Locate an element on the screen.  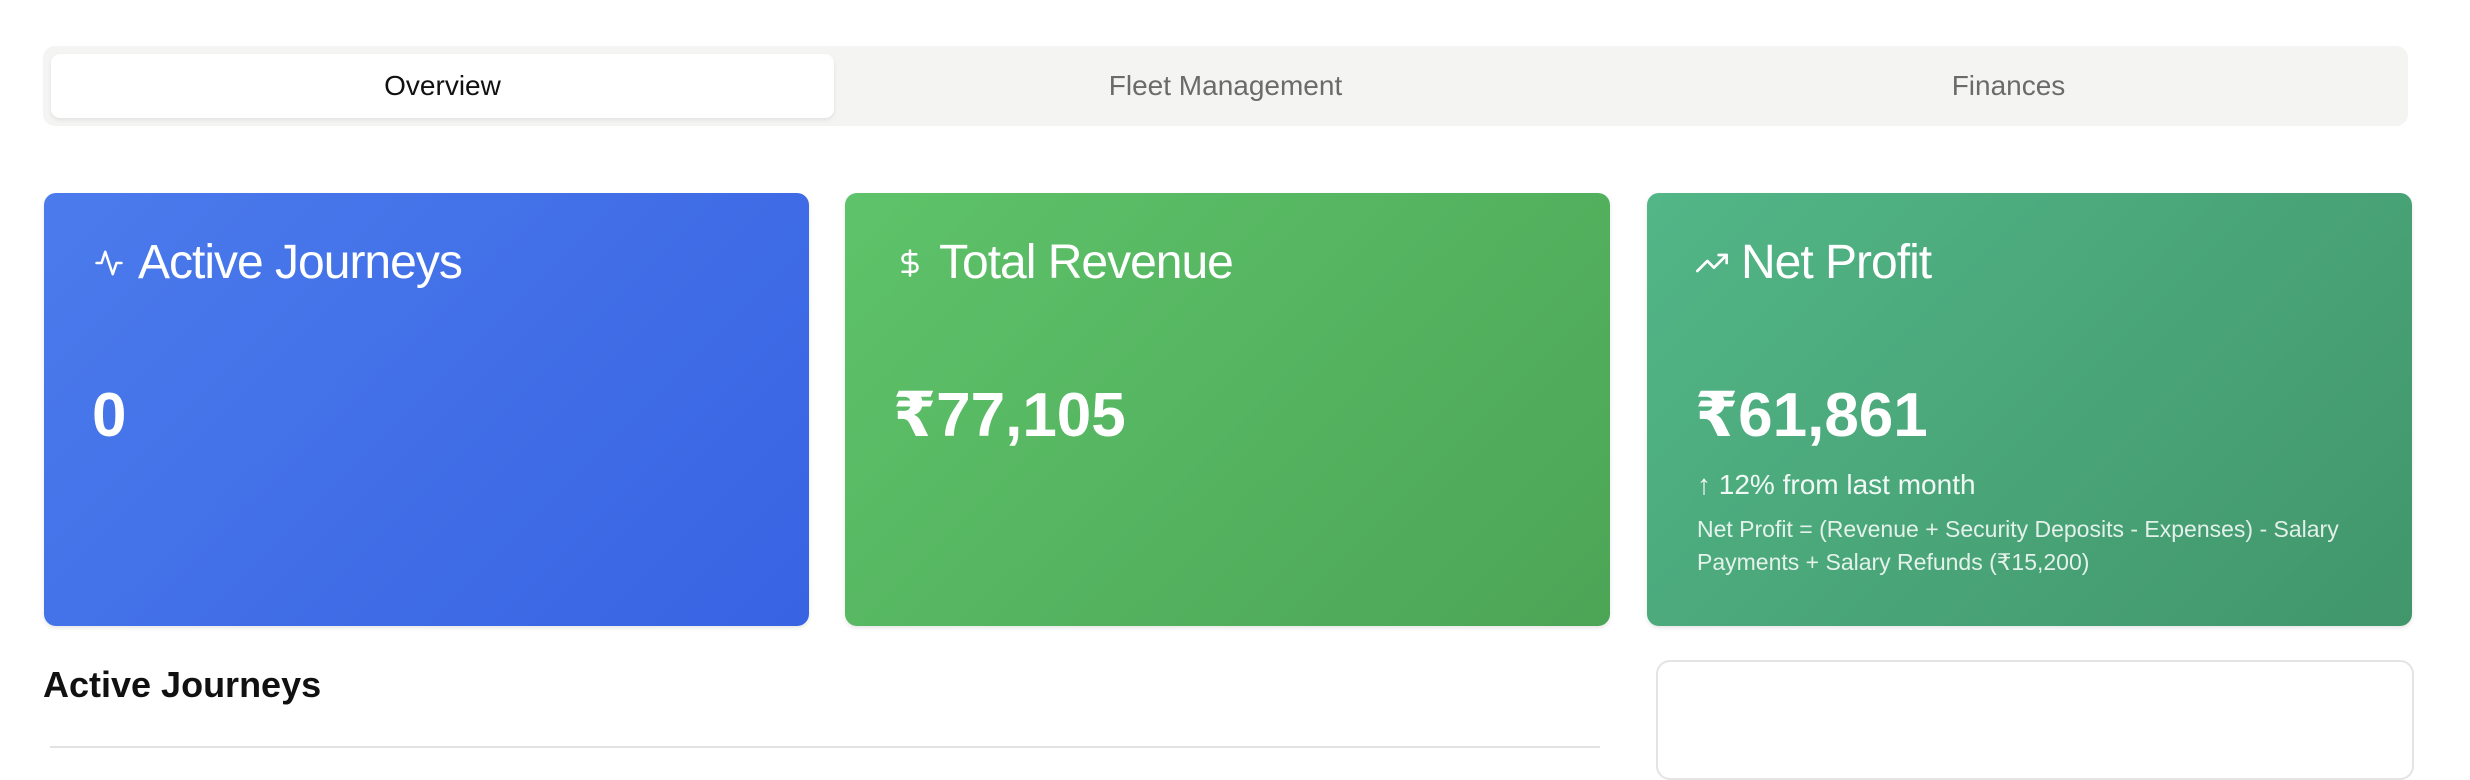
total-revenue-value: ₹77,105 is located at coordinates (1009, 415).